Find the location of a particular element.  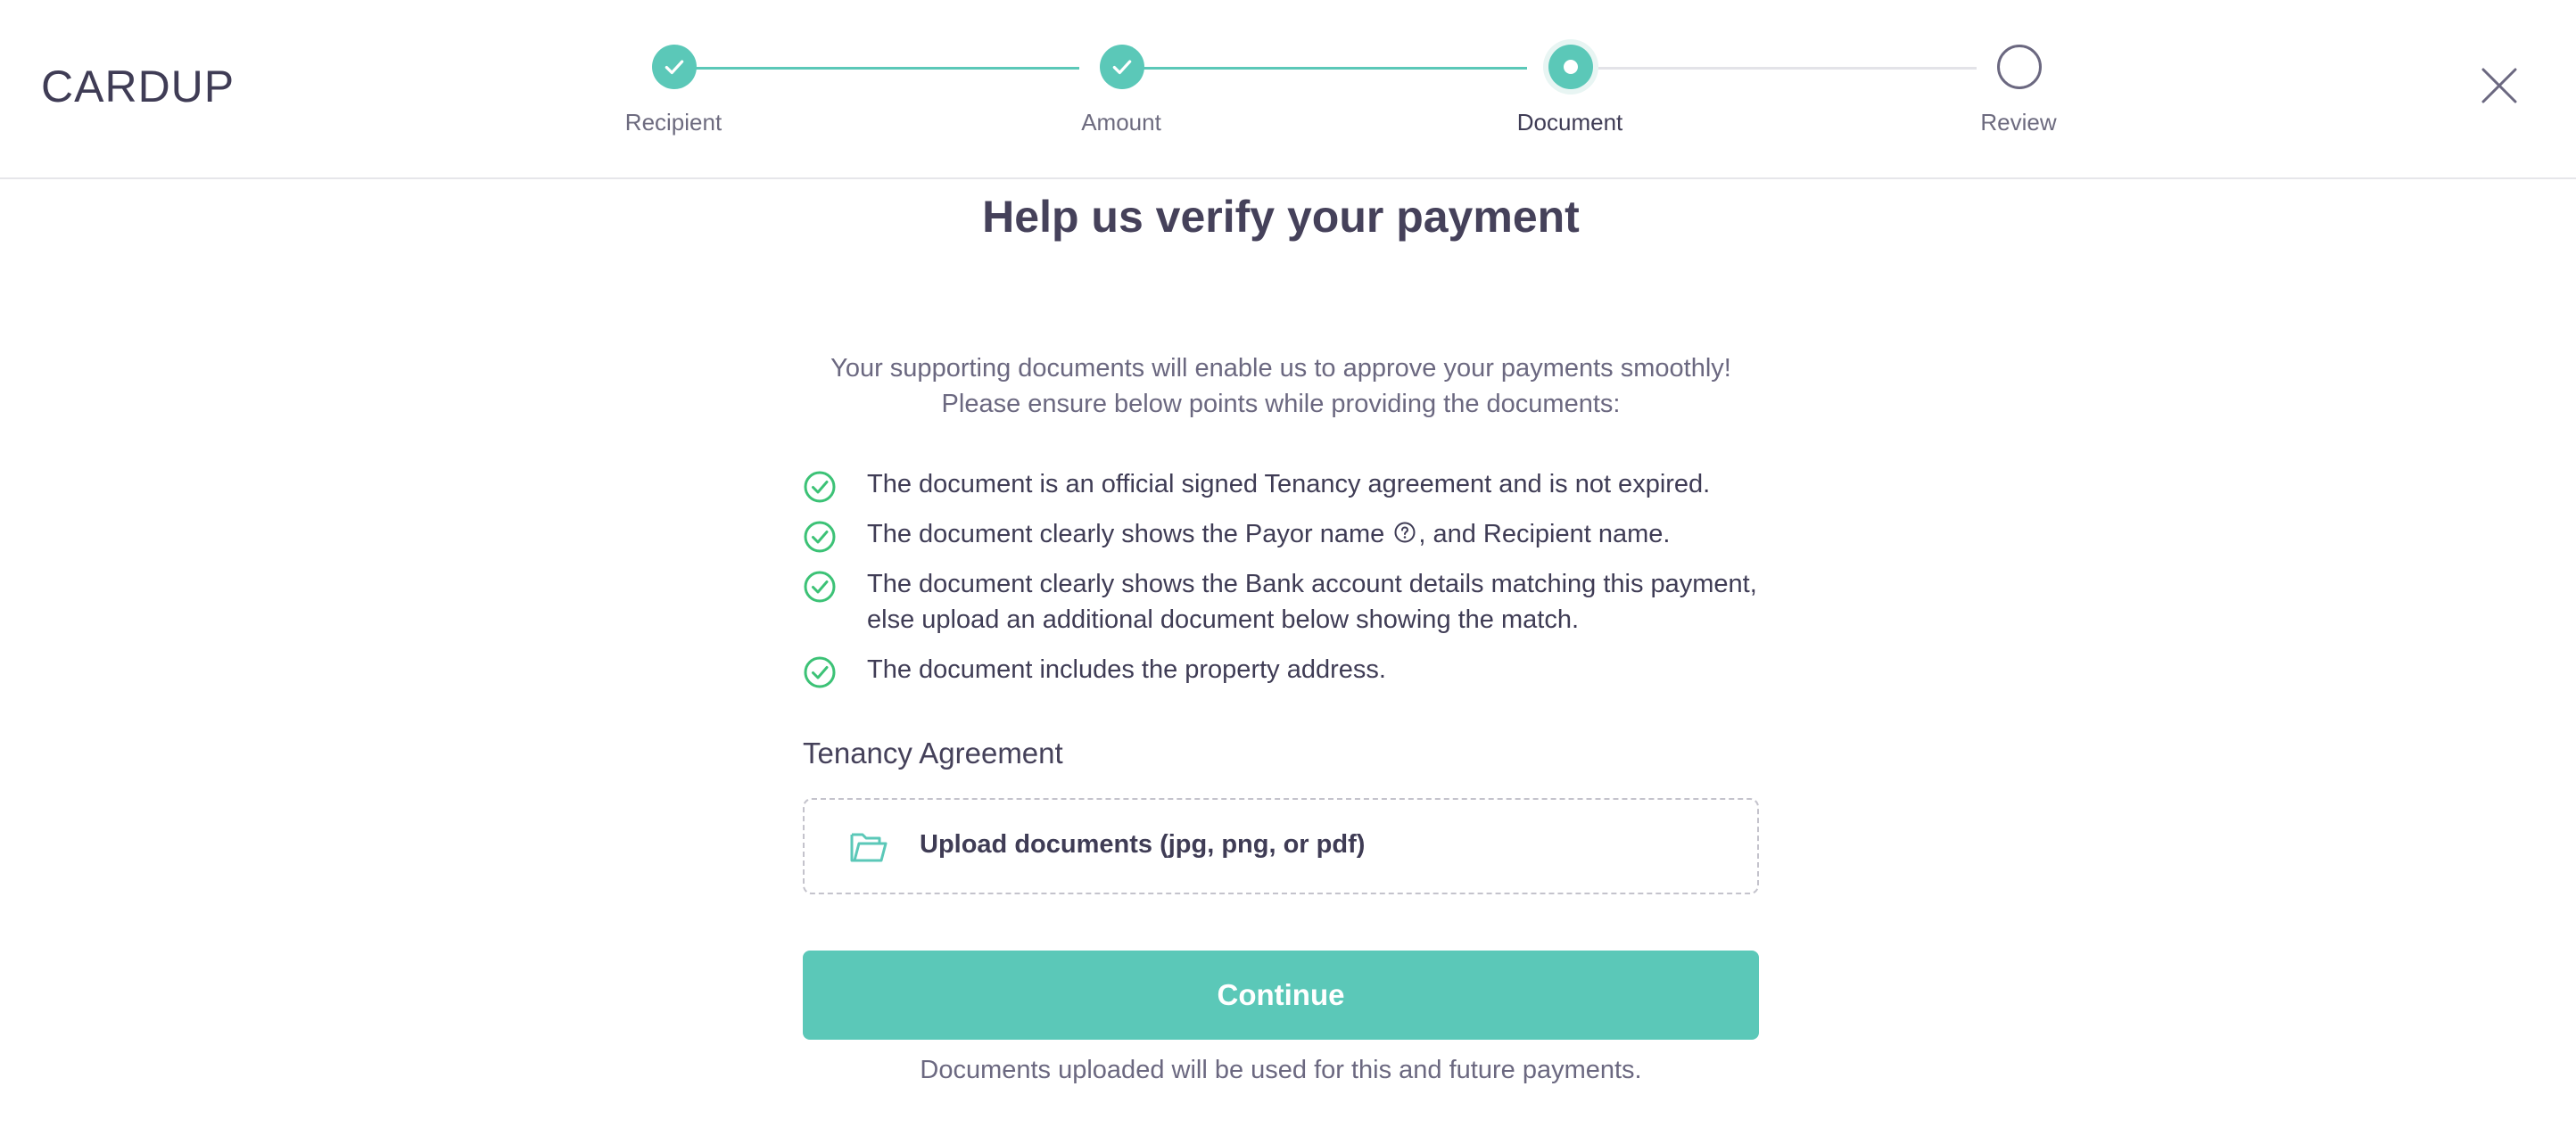

step-amount-label: Amount is located at coordinates (1121, 122).